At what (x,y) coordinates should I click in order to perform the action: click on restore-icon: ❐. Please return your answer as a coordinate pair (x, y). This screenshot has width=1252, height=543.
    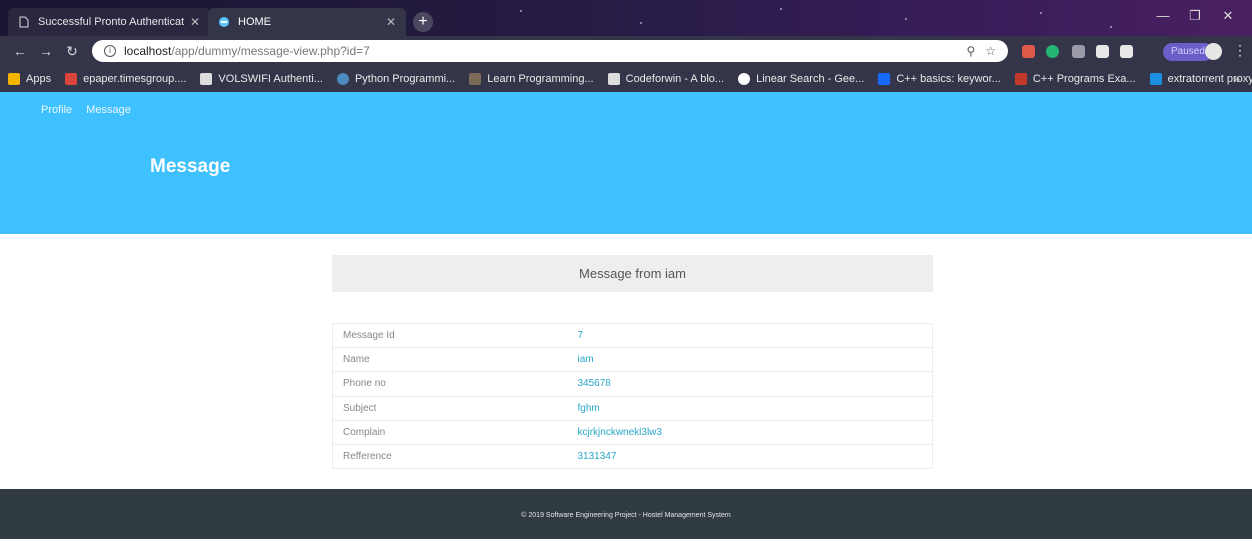
    Looking at the image, I should click on (1195, 16).